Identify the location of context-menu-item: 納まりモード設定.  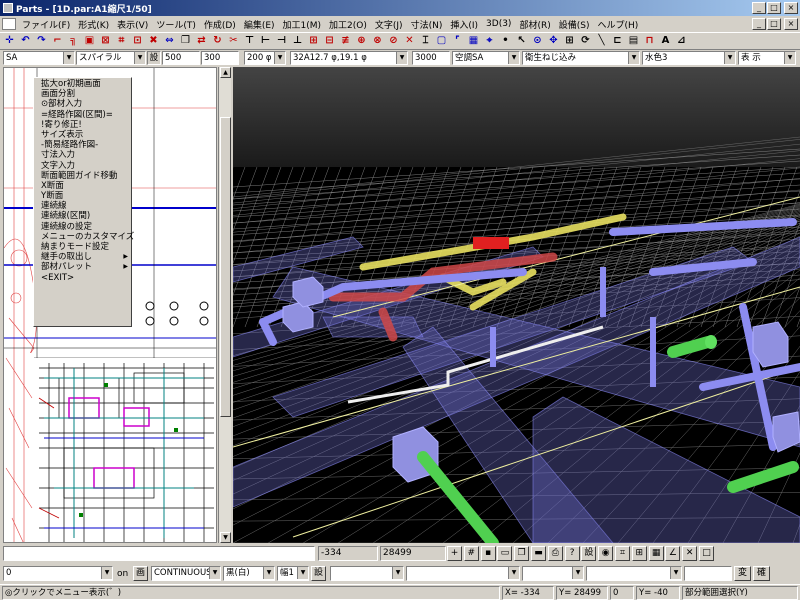
(82, 247).